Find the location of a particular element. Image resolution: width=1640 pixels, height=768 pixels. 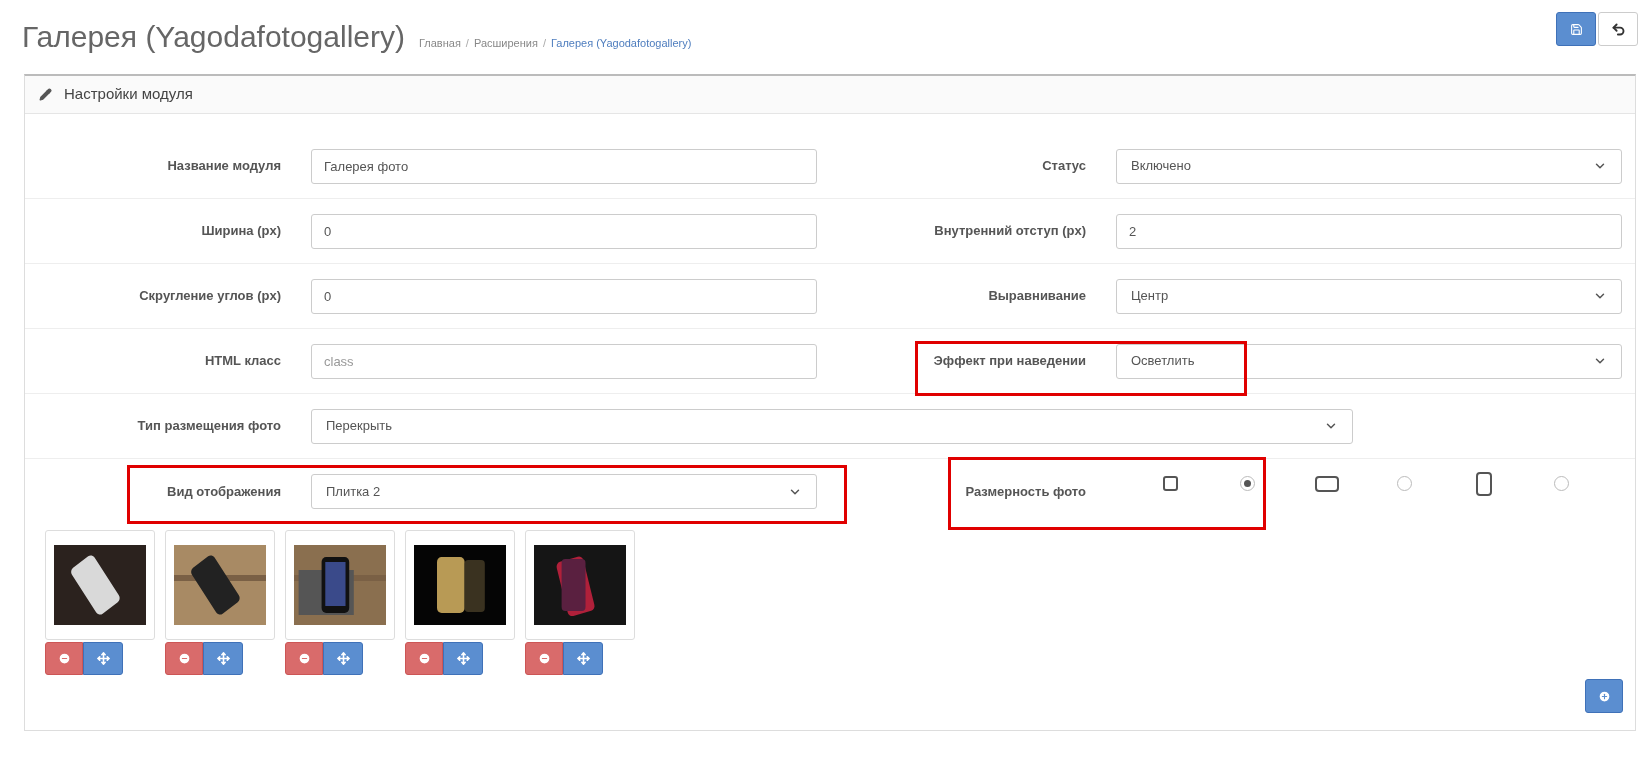

select-field: Перекрыть is located at coordinates (832, 426).